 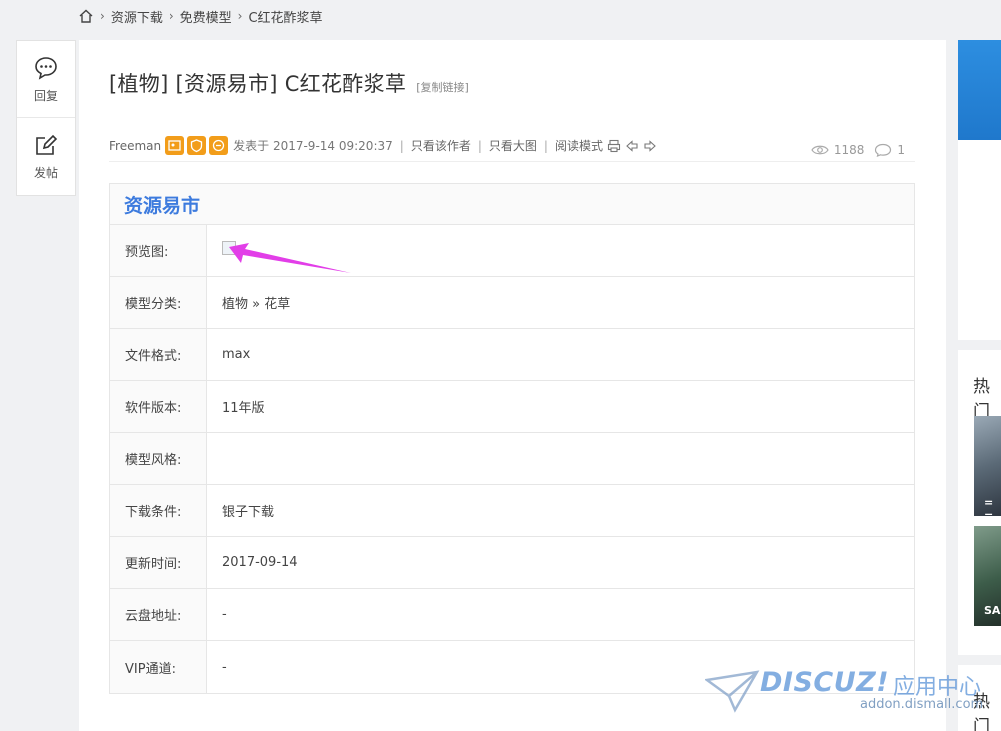 What do you see at coordinates (512, 303) in the screenshot?
I see `info-row-category: 模型分类: 植物 » 花草` at bounding box center [512, 303].